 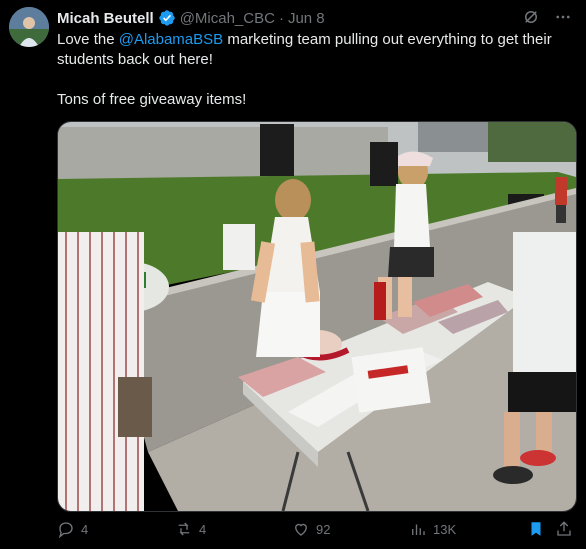 I want to click on text-segment: Love the, so click(x=88, y=39).